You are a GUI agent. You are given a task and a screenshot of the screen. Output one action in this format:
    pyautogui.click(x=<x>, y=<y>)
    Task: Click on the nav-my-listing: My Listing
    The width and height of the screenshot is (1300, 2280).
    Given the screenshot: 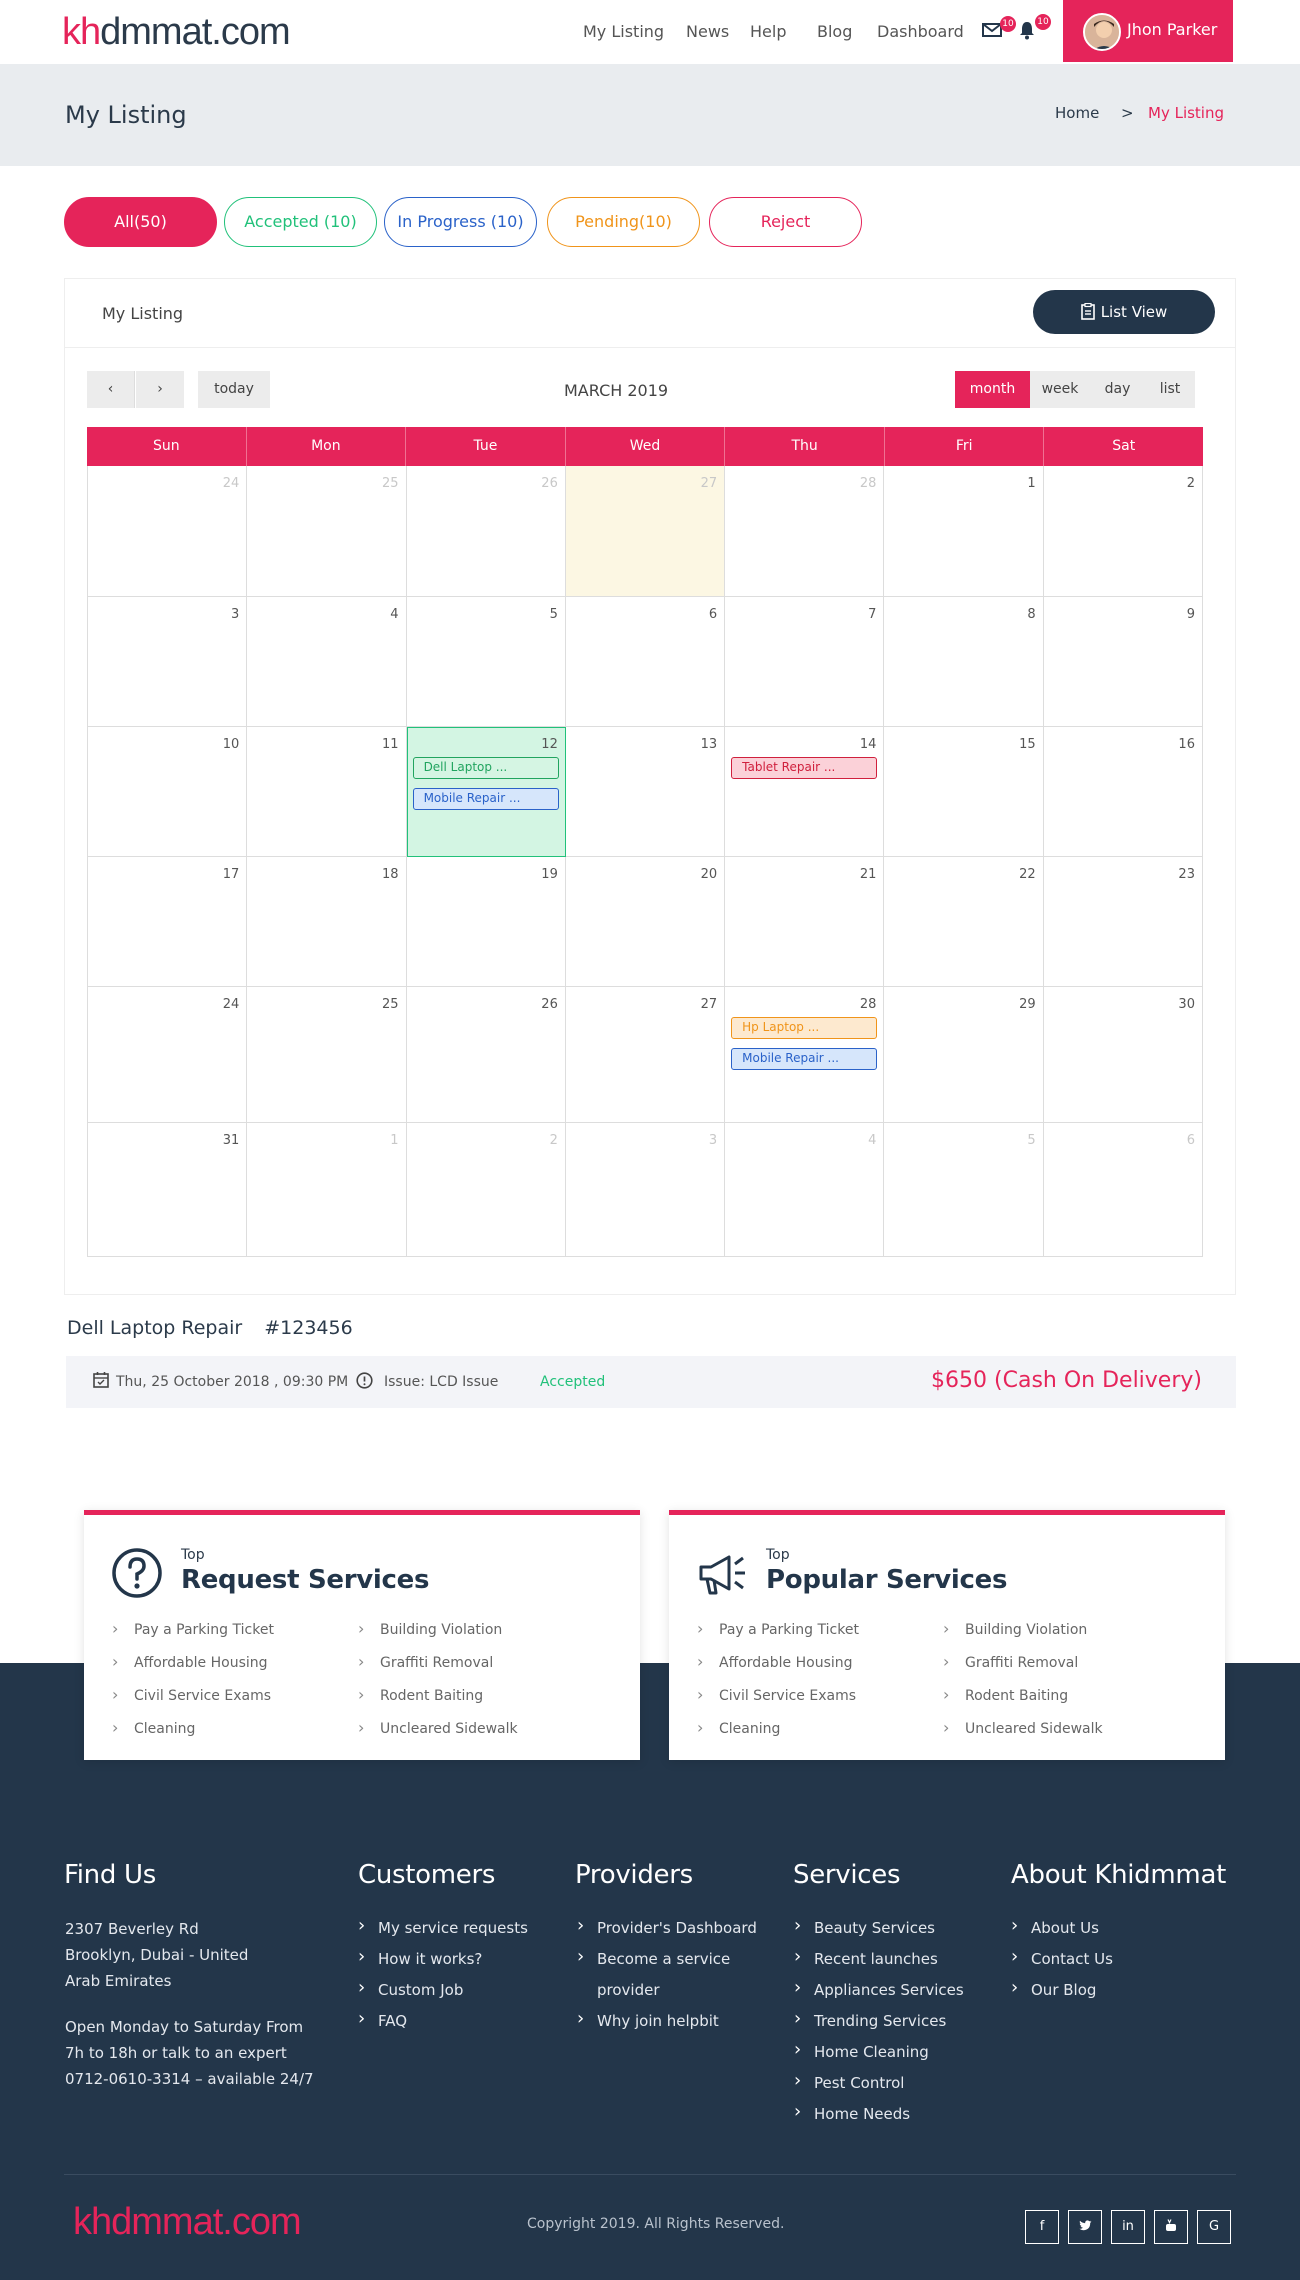 What is the action you would take?
    pyautogui.click(x=623, y=31)
    